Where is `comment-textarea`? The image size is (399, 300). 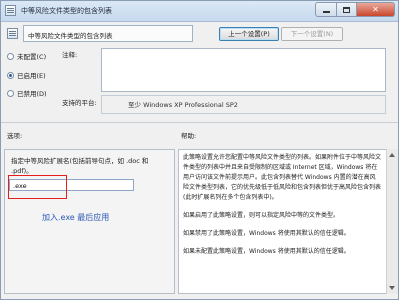 comment-textarea is located at coordinates (243, 70).